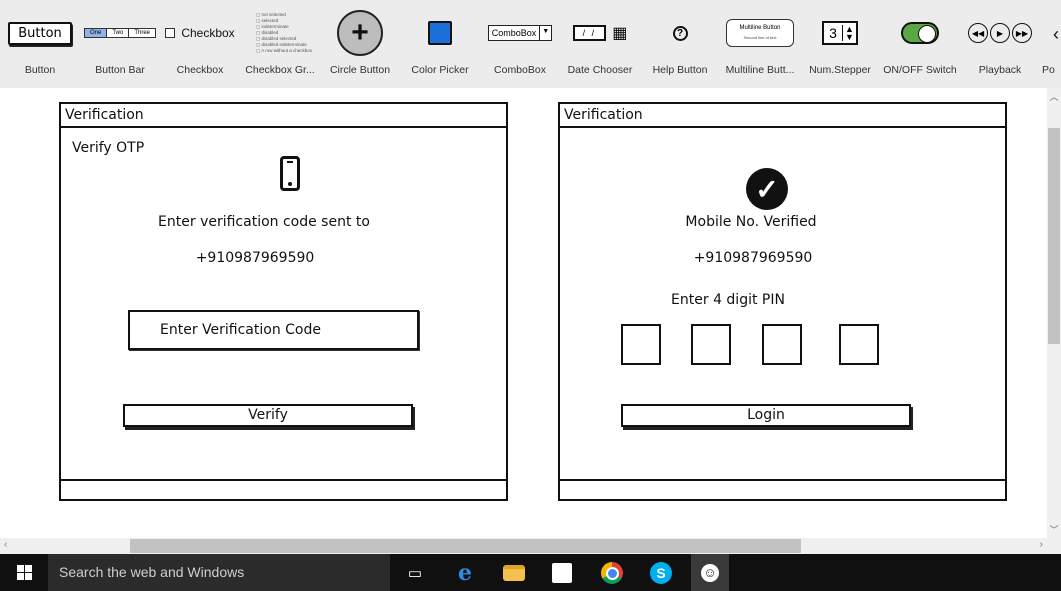 This screenshot has width=1061, height=591. Describe the element at coordinates (465, 573) in the screenshot. I see `edge-browser-icon: e` at that location.